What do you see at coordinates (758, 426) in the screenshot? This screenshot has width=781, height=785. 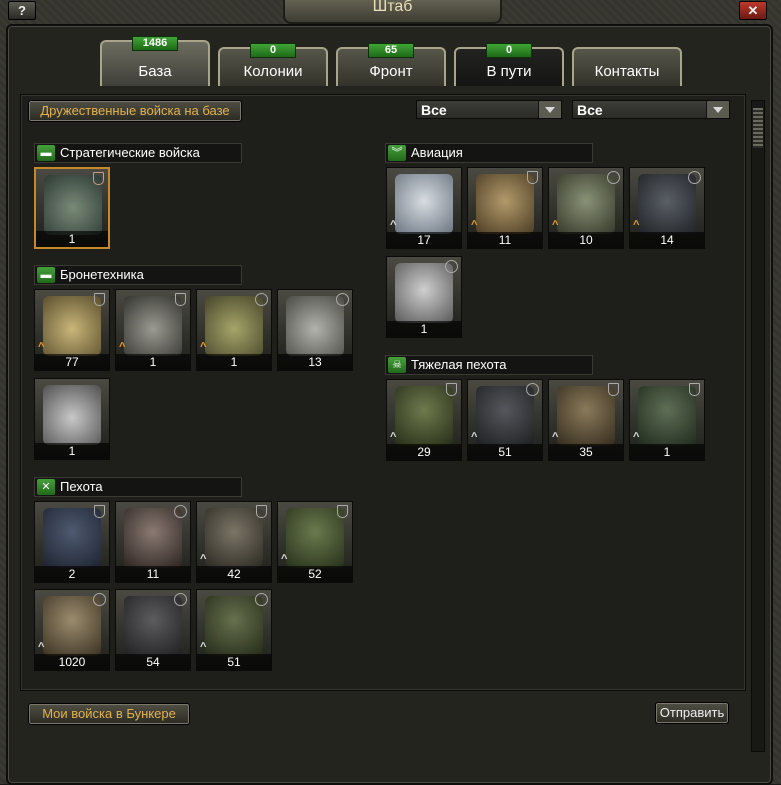 I see `scrollbar` at bounding box center [758, 426].